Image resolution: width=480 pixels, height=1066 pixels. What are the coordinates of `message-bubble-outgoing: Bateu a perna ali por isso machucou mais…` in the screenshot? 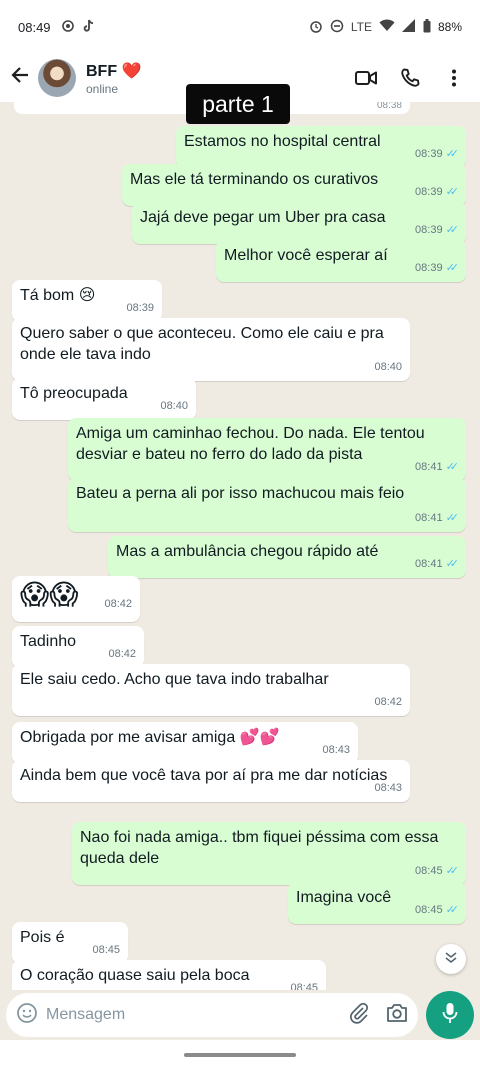 It's located at (267, 505).